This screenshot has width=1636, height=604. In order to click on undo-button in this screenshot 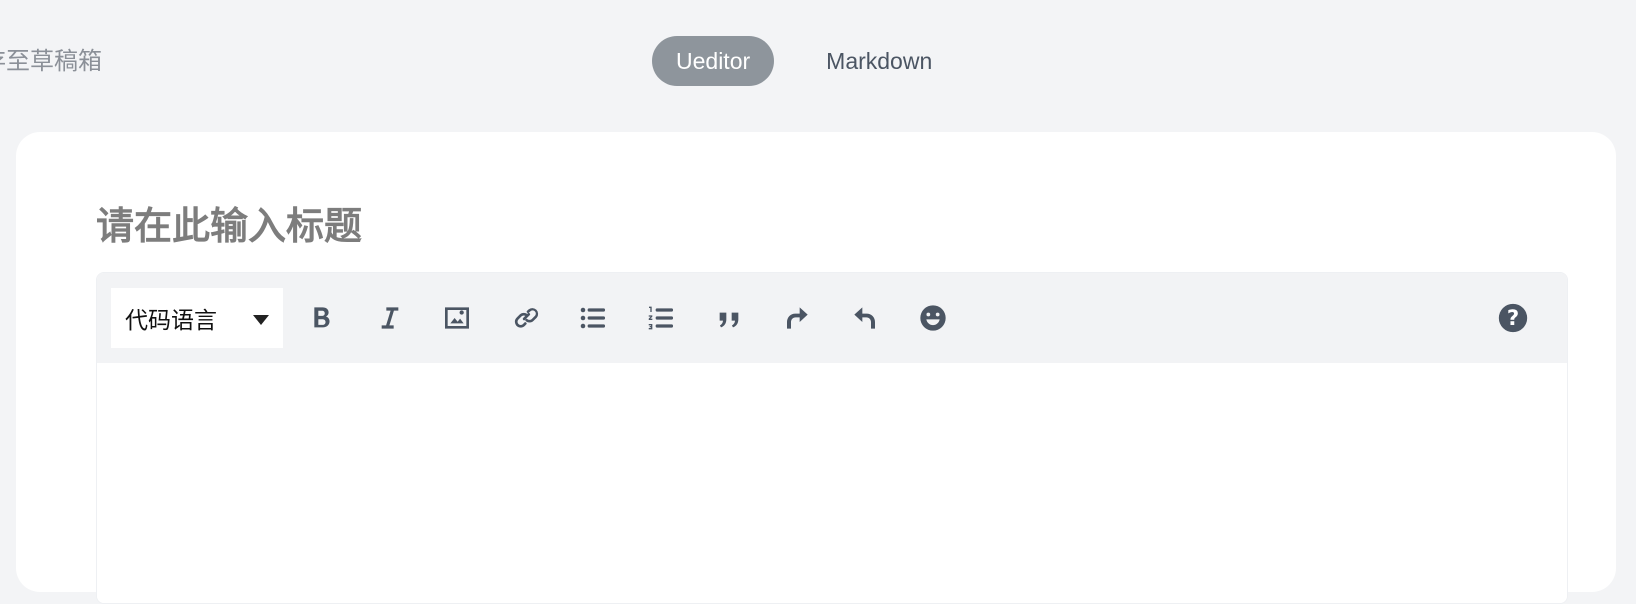, I will do `click(865, 318)`.